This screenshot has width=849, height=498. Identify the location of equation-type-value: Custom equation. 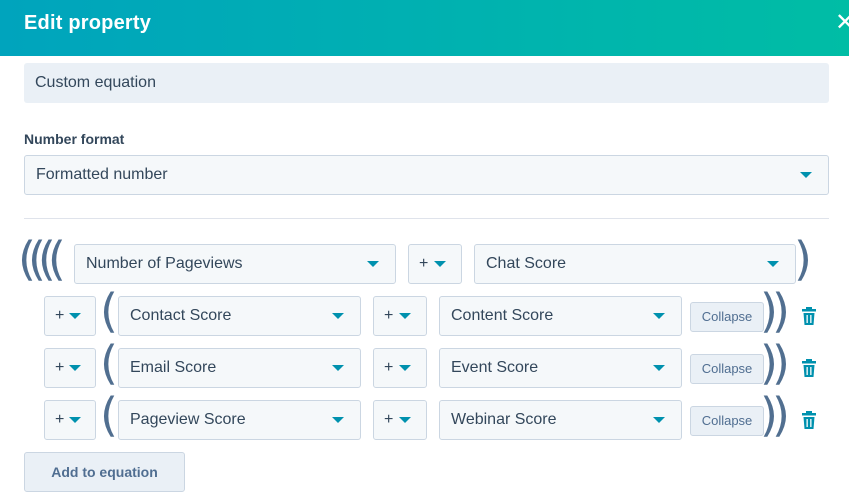
(95, 82).